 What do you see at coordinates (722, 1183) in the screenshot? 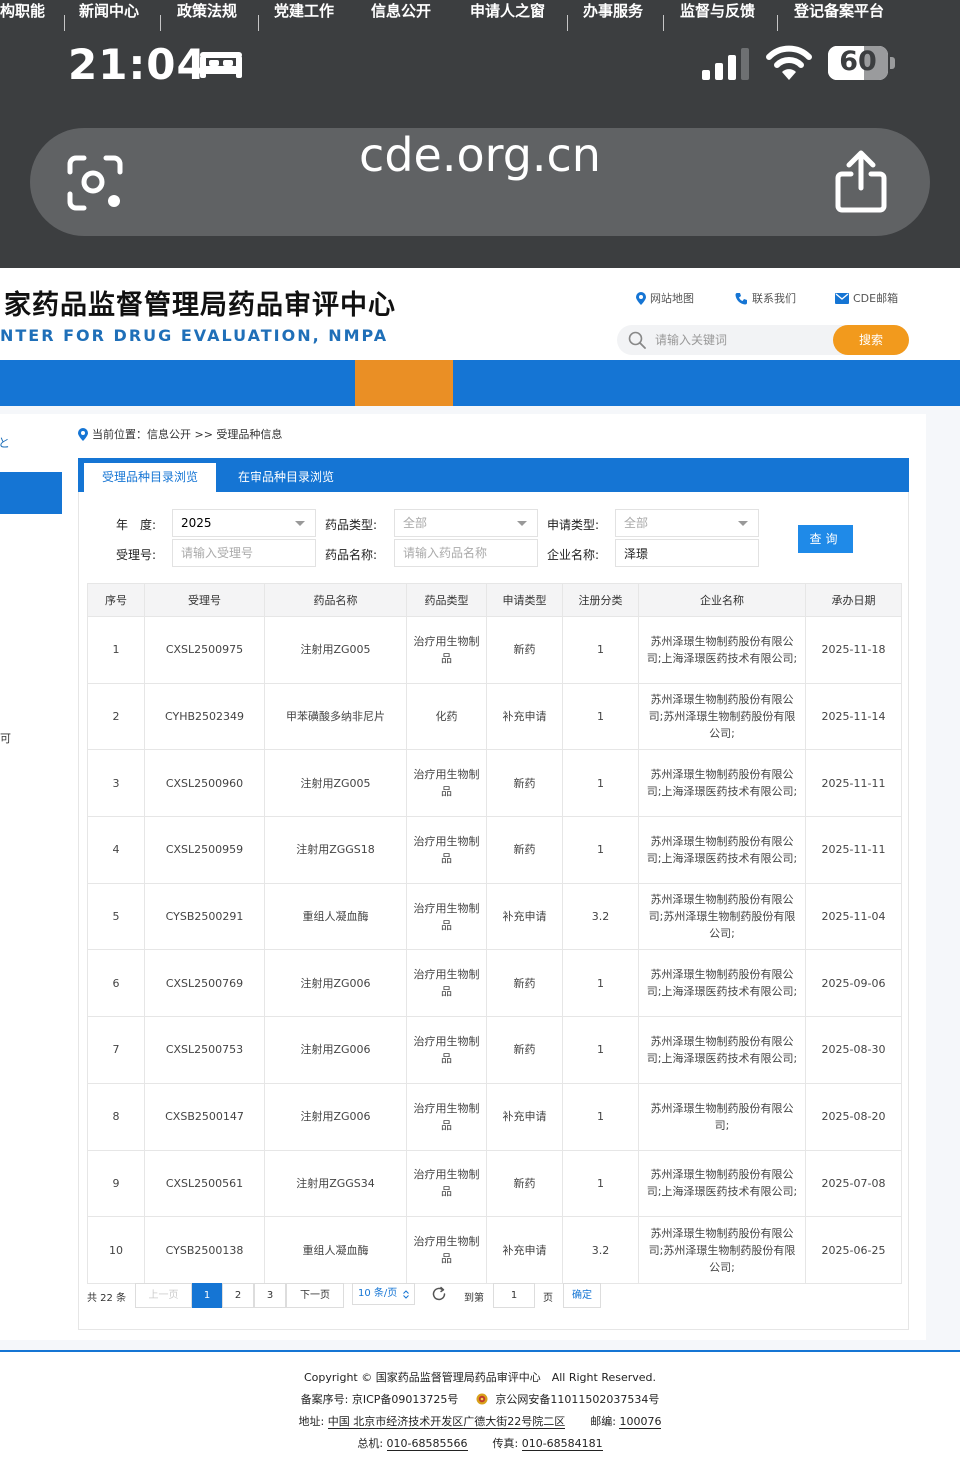
I see `cell-company: 苏州泽璟生物制药股份有限公司;上海泽璟医药技术有限公司;` at bounding box center [722, 1183].